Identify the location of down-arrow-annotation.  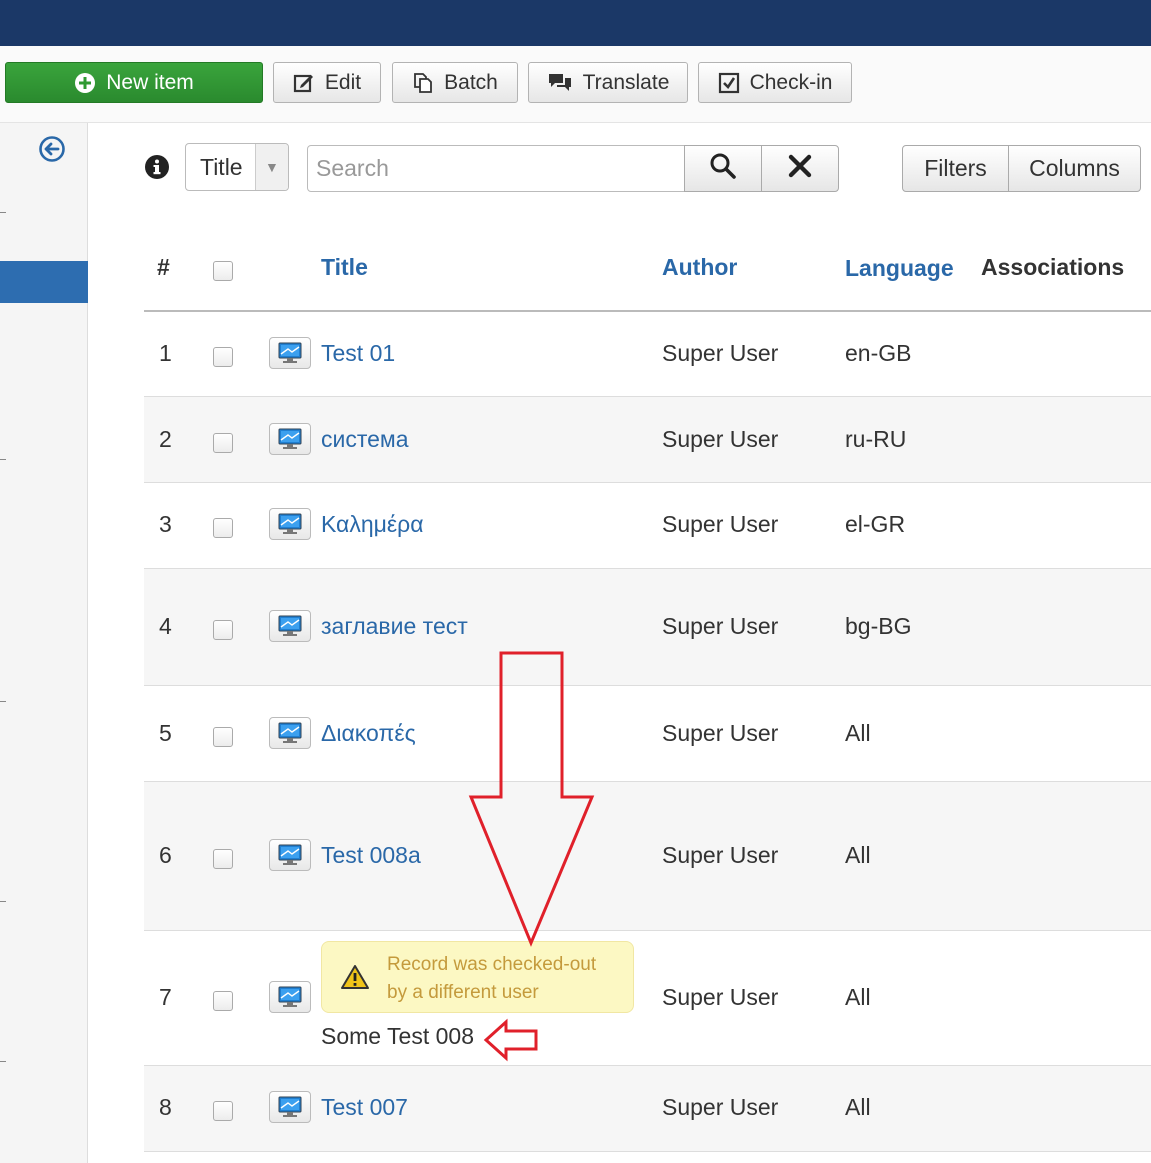
(531, 799).